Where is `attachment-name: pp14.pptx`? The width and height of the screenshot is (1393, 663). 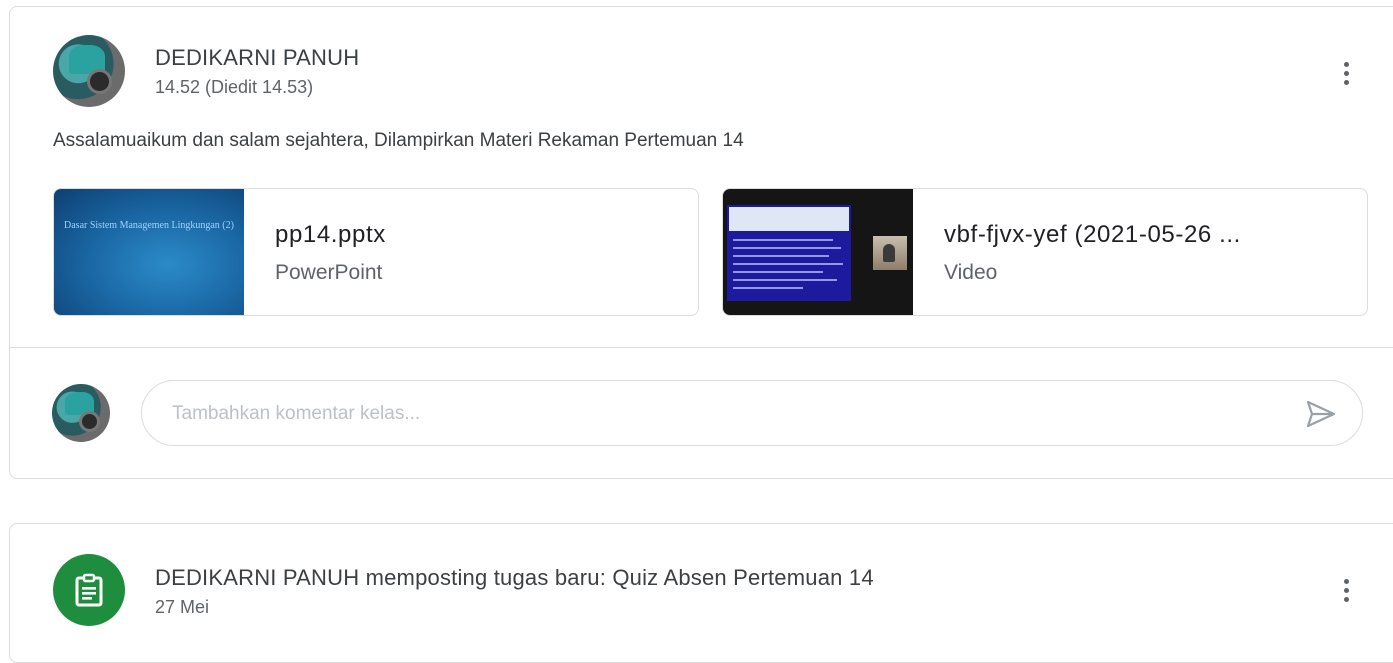 attachment-name: pp14.pptx is located at coordinates (330, 234).